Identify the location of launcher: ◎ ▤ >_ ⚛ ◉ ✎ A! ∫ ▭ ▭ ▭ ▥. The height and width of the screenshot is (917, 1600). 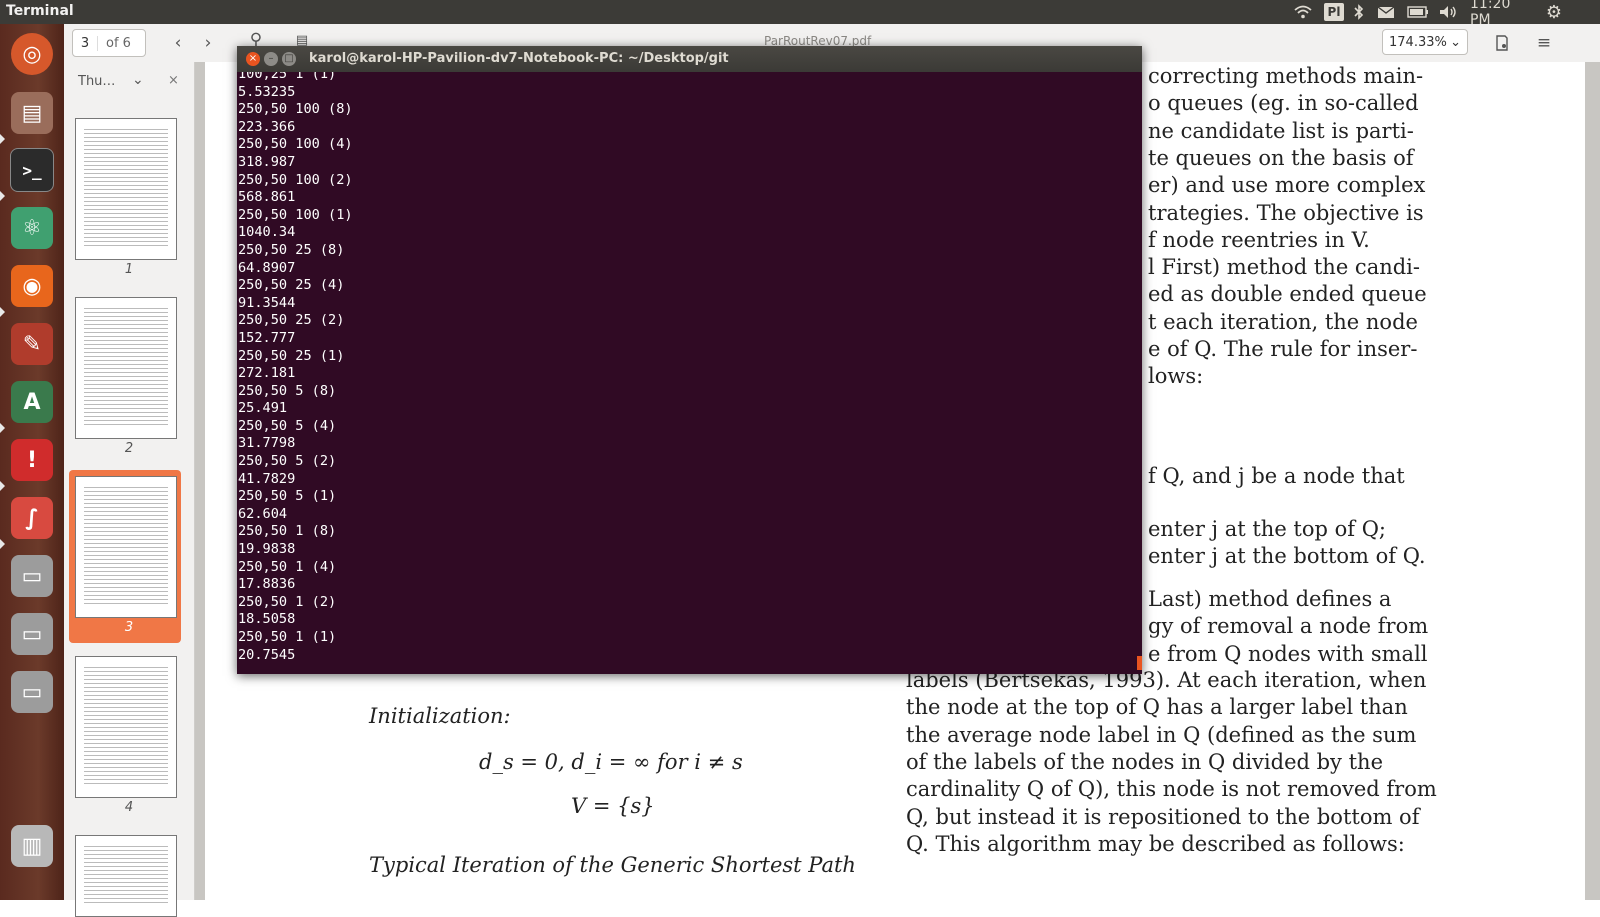
(32, 462).